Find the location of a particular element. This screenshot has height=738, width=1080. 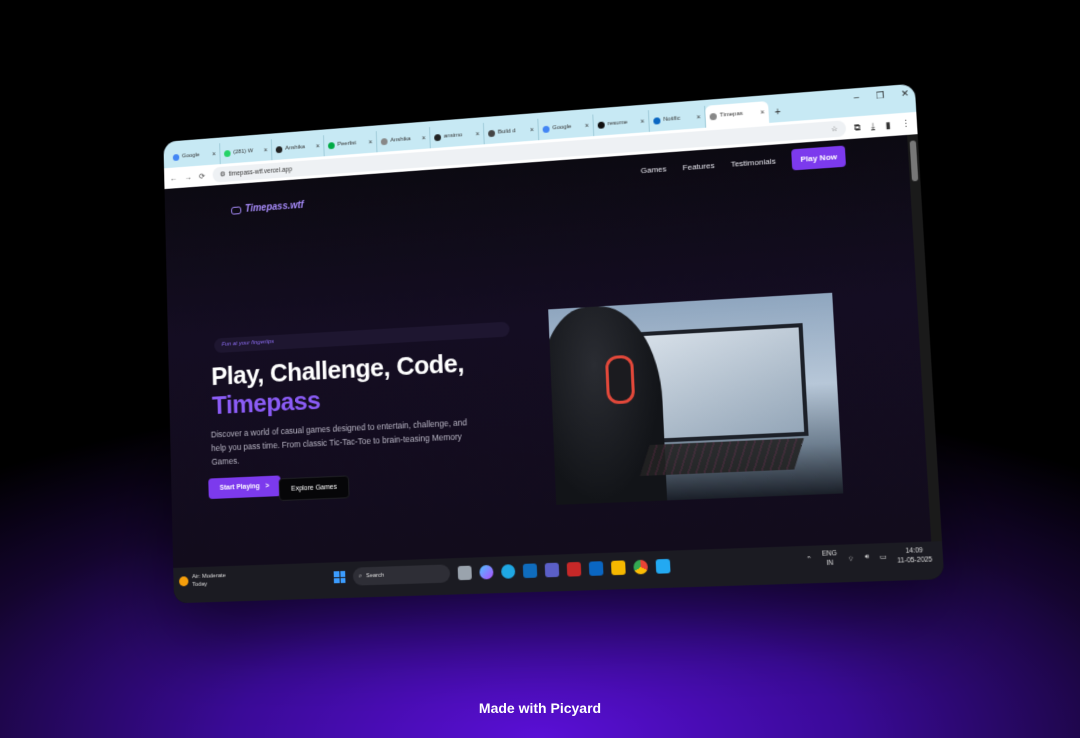

whatsapp-icon is located at coordinates (227, 153).